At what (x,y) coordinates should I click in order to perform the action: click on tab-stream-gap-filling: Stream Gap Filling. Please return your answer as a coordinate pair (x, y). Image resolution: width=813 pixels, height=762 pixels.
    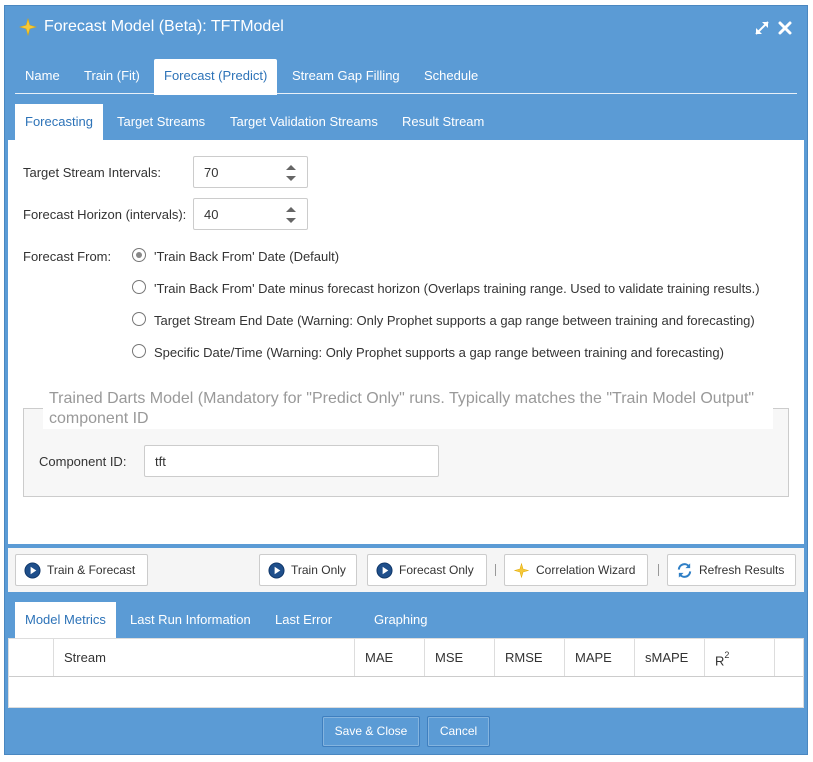
    Looking at the image, I should click on (346, 77).